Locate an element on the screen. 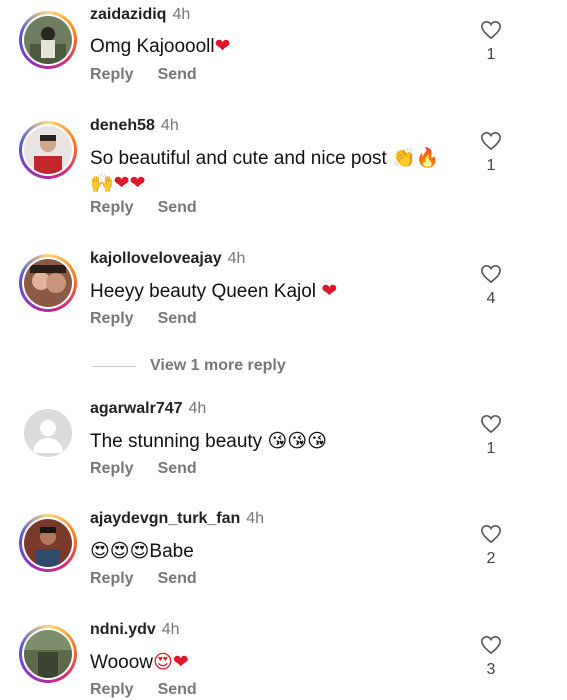 This screenshot has height=700, width=567. username: agarwalr747 4h is located at coordinates (148, 409).